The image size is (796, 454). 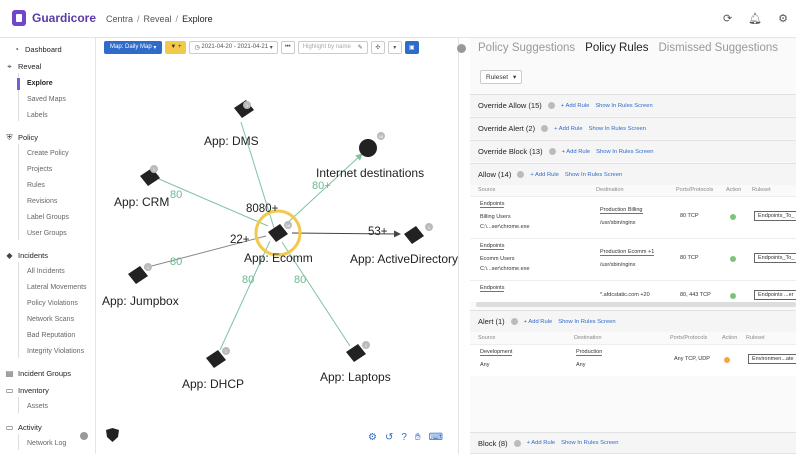 I want to click on settings-icon: ⚙︎, so click(x=783, y=18).